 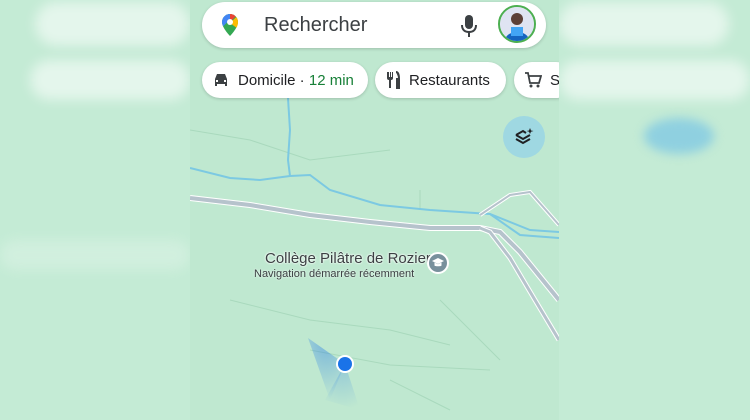 I want to click on graduation-cap-icon, so click(x=438, y=263).